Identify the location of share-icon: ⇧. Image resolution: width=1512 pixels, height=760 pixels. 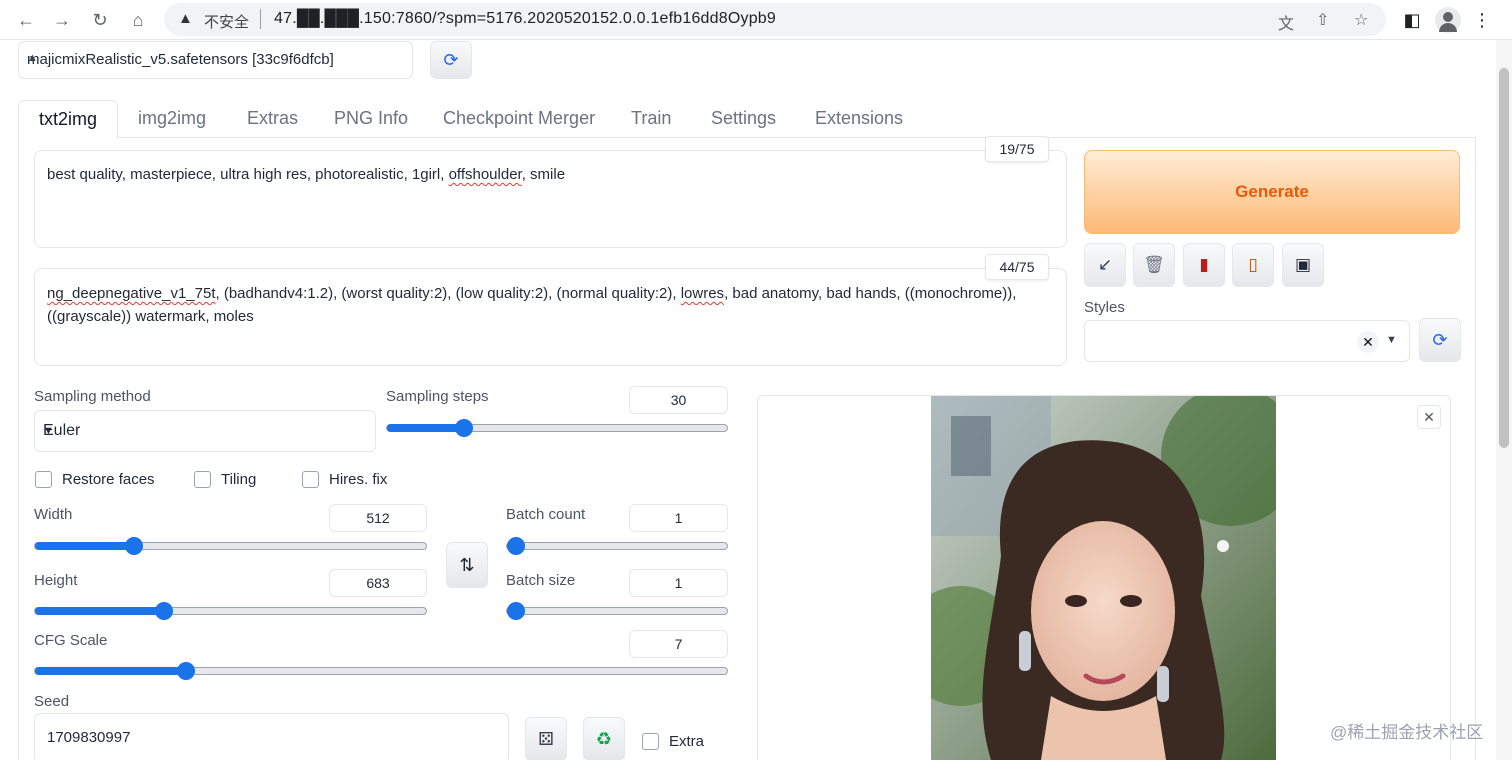
(1322, 20).